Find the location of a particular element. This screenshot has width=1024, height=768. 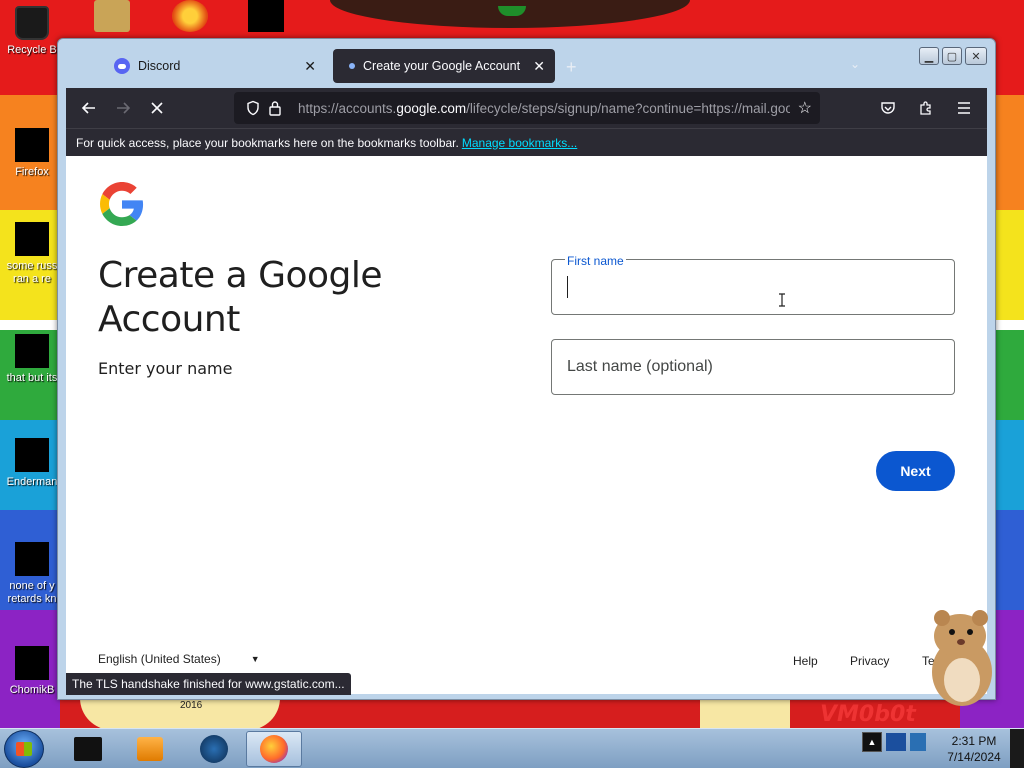

network-icon is located at coordinates (896, 742).